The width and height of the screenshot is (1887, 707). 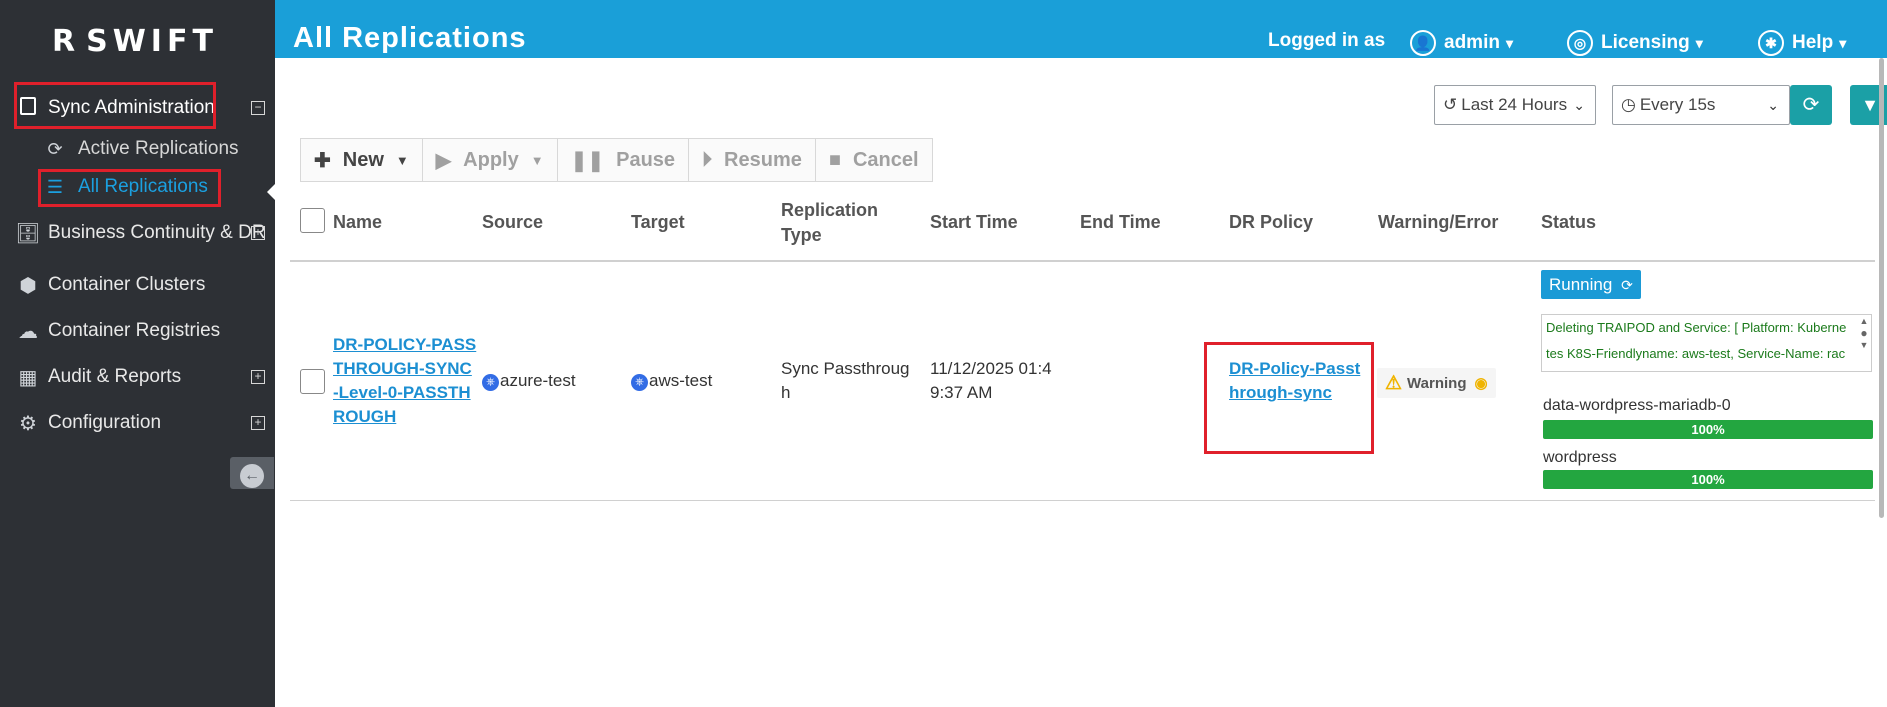 What do you see at coordinates (1773, 104) in the screenshot?
I see `chevron-down-icon: ⌄` at bounding box center [1773, 104].